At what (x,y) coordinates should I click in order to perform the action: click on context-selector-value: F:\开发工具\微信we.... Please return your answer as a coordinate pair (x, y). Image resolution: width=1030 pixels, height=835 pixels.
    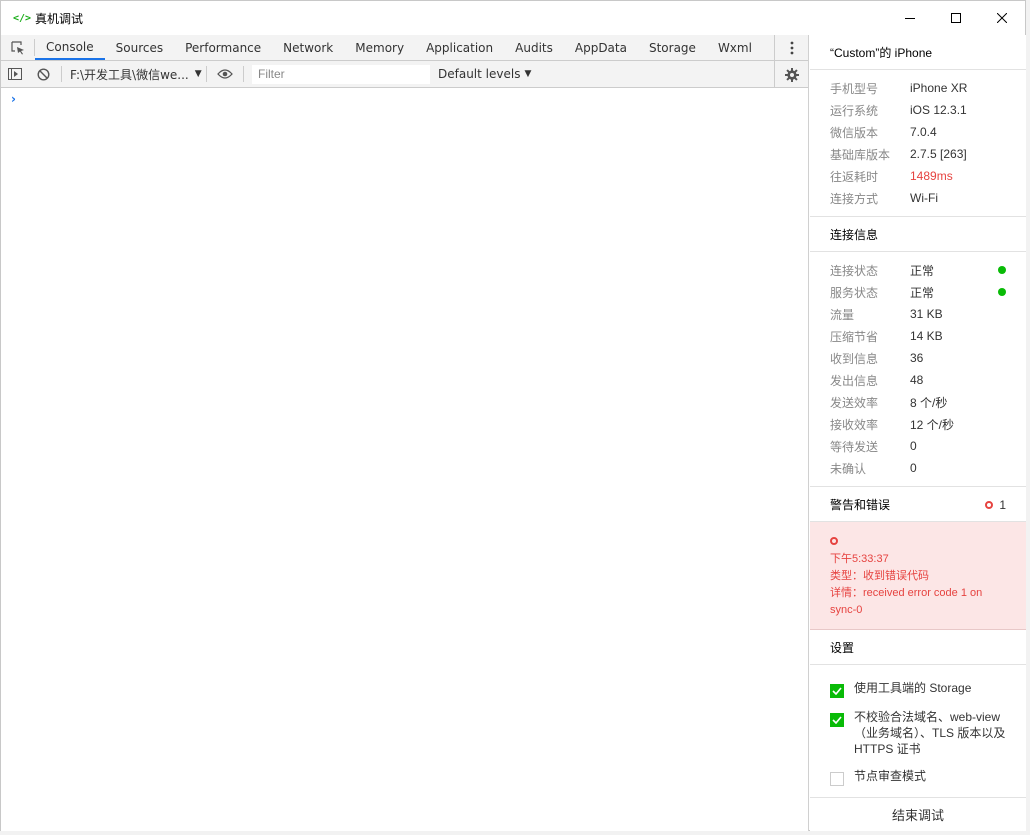
    Looking at the image, I should click on (129, 74).